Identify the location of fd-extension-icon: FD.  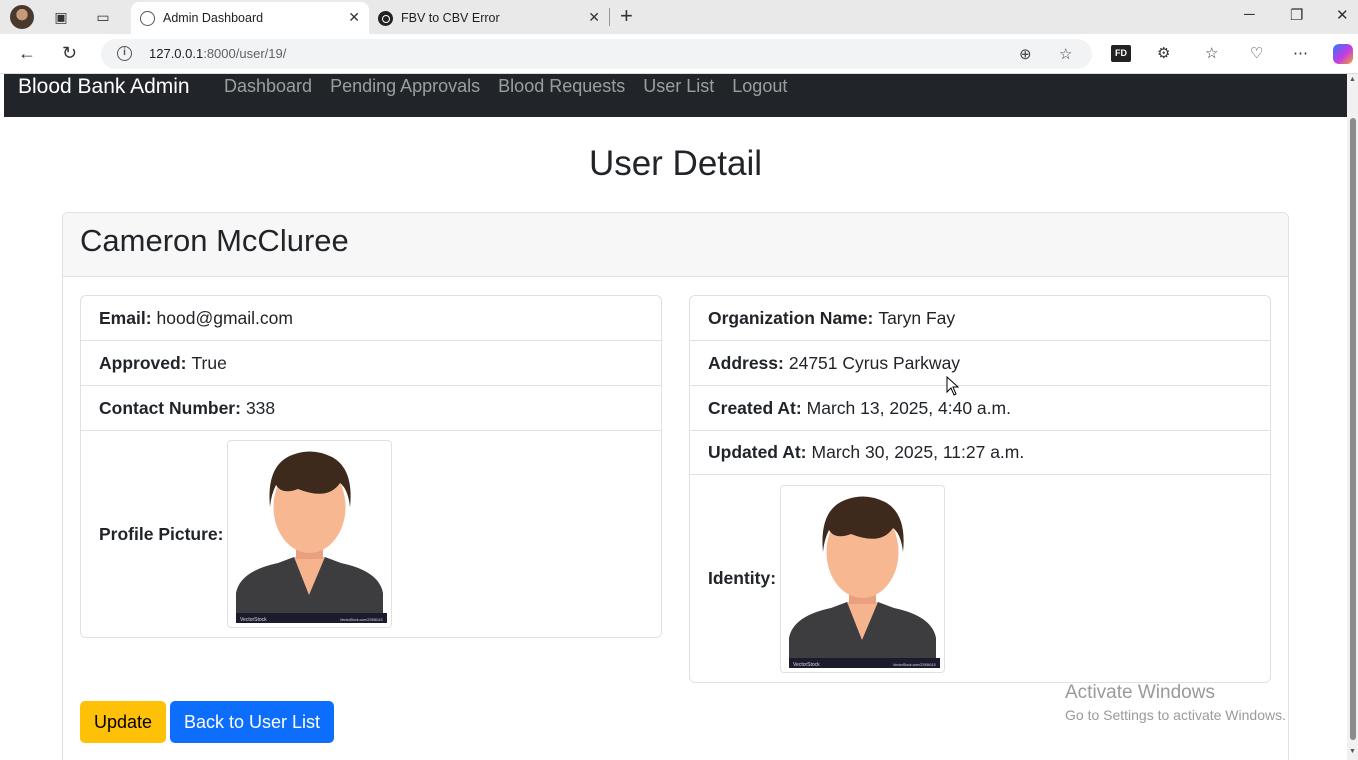
(1121, 53).